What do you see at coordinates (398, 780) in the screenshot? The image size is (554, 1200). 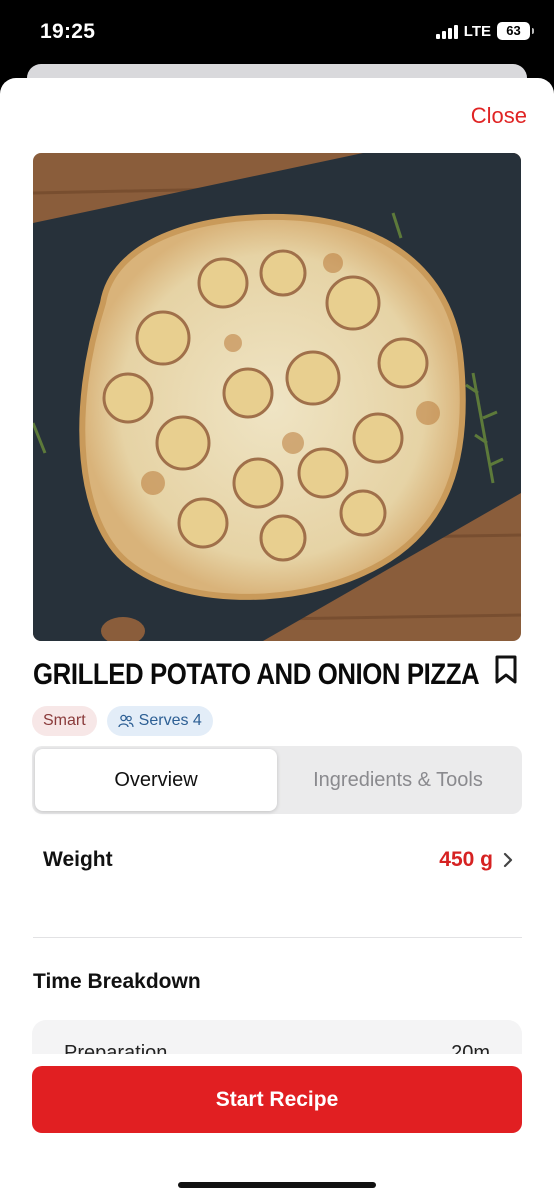 I see `tab-ingredients-tools: Ingredients & Tools` at bounding box center [398, 780].